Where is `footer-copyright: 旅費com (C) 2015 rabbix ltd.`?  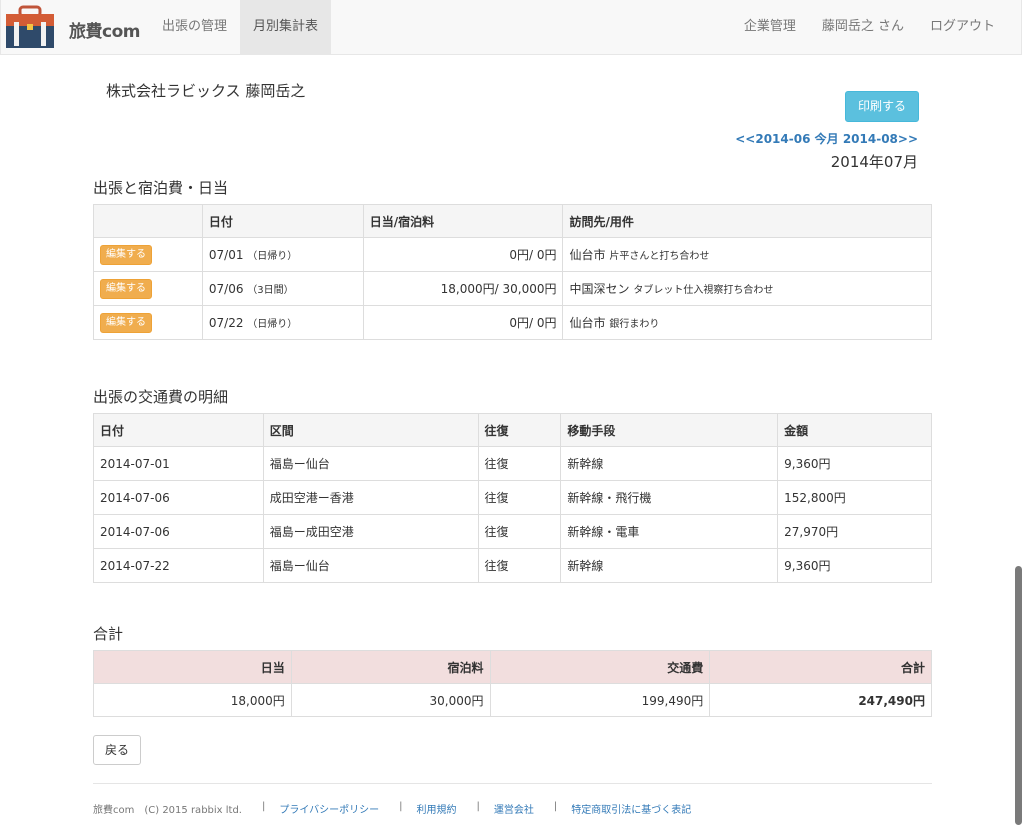 footer-copyright: 旅費com (C) 2015 rabbix ltd. is located at coordinates (167, 810).